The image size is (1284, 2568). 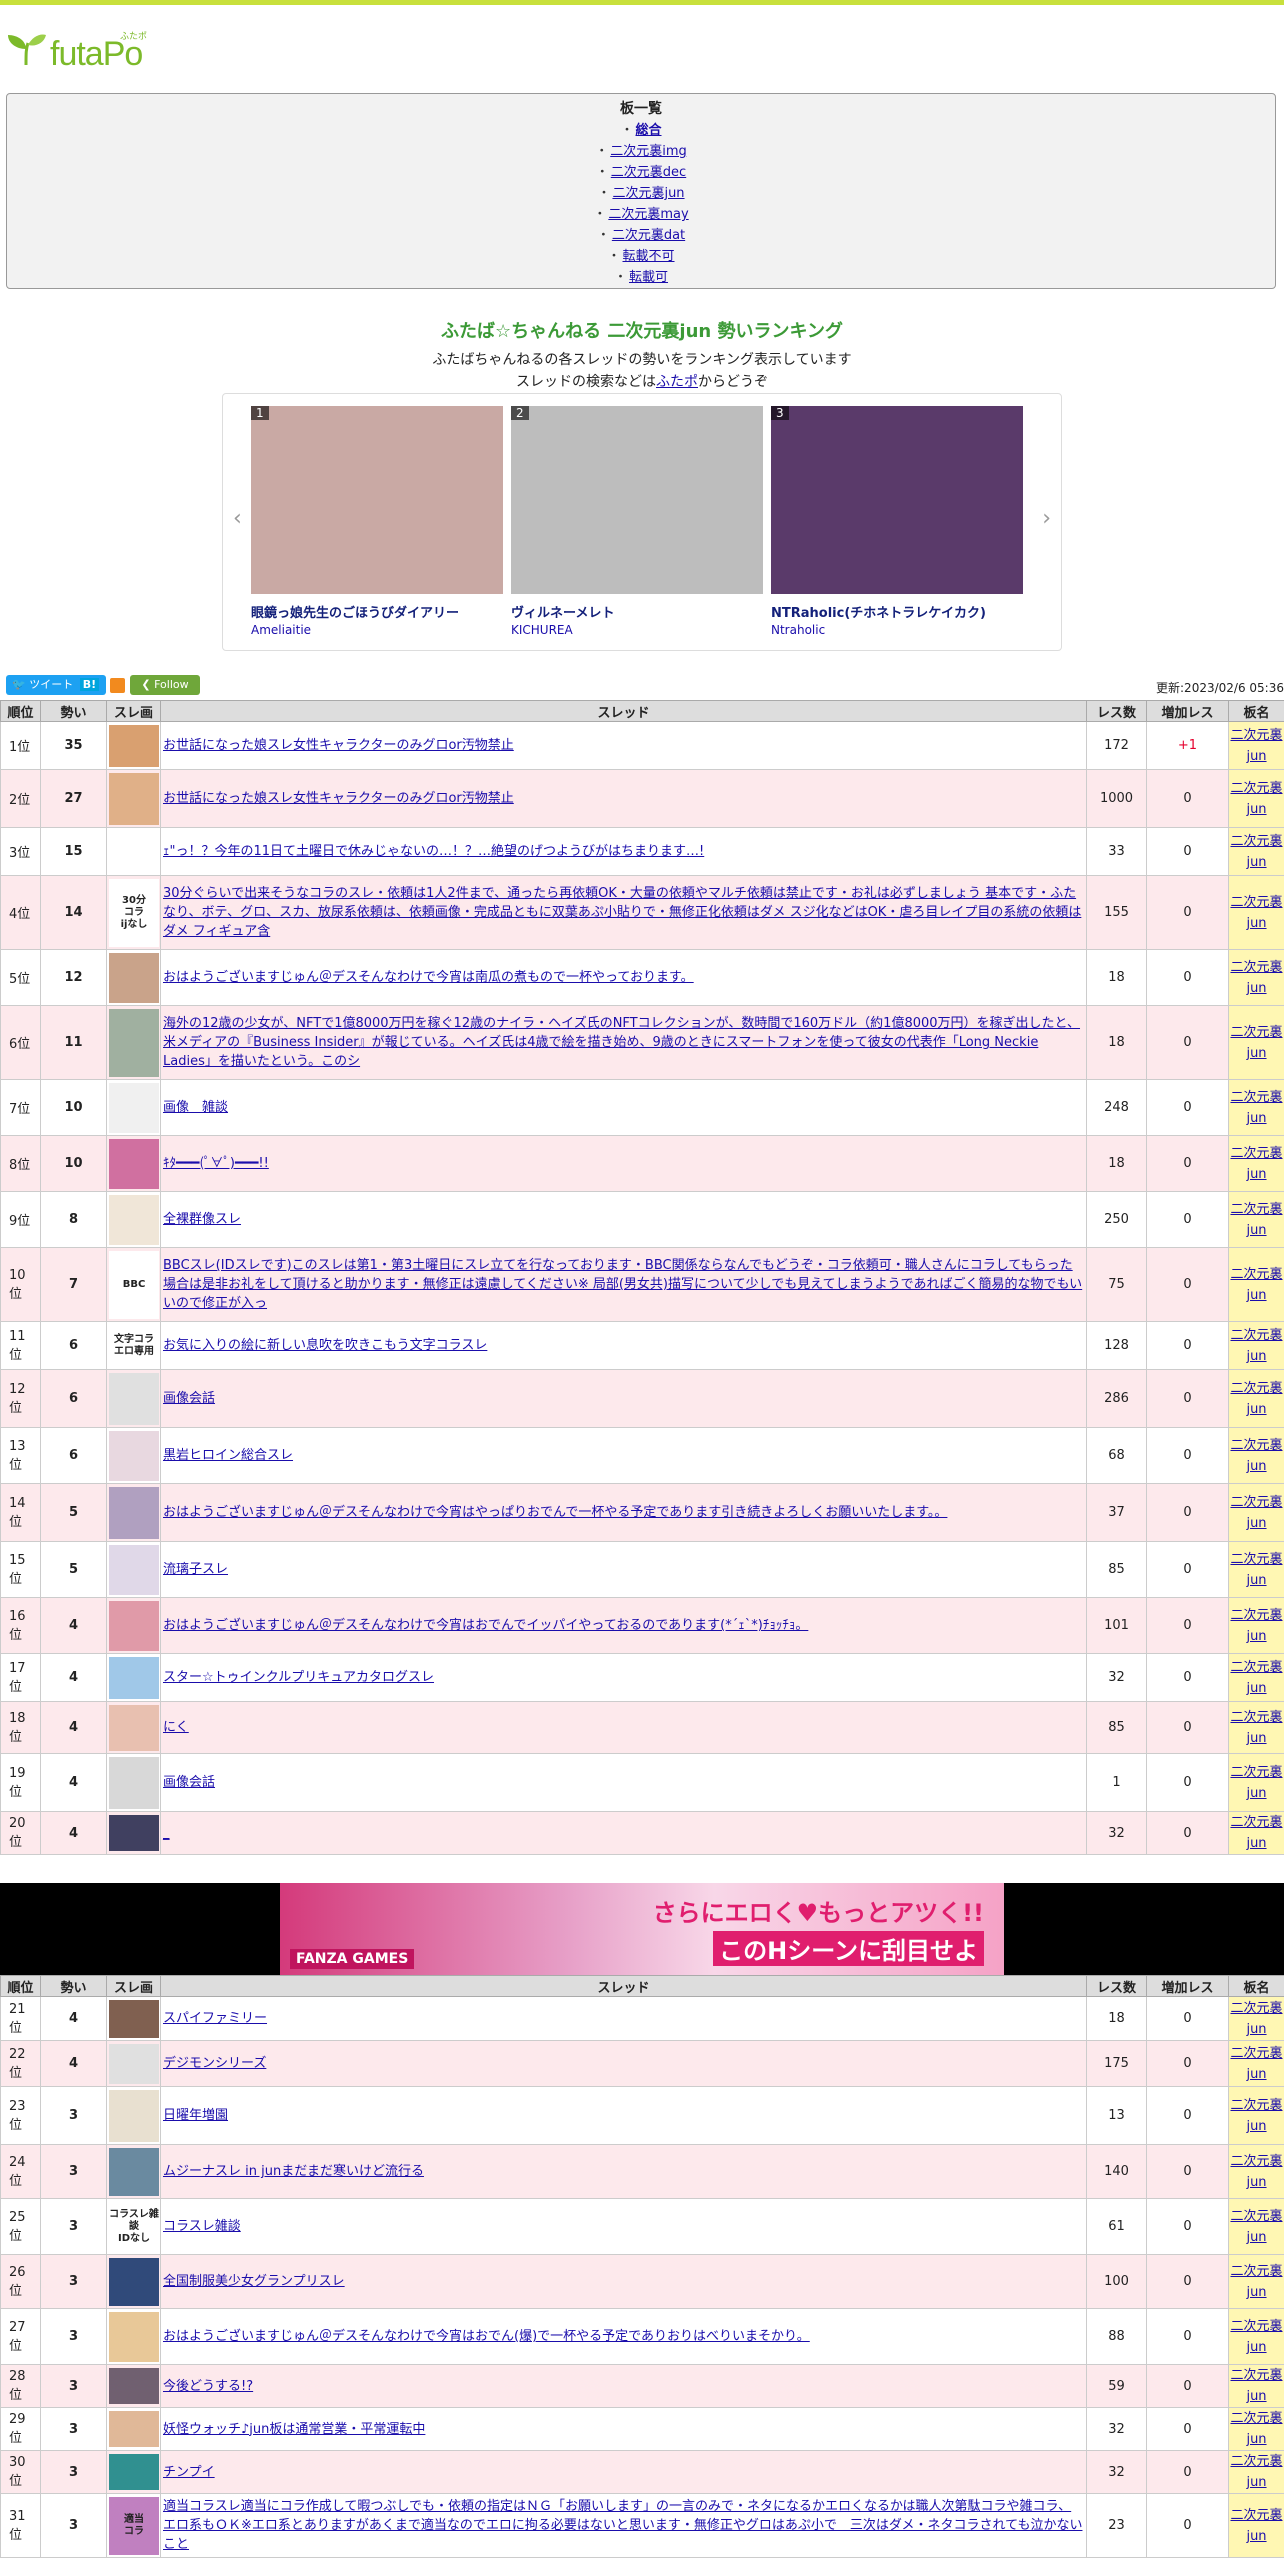 I want to click on slide-maker: Ntraholic, so click(x=897, y=630).